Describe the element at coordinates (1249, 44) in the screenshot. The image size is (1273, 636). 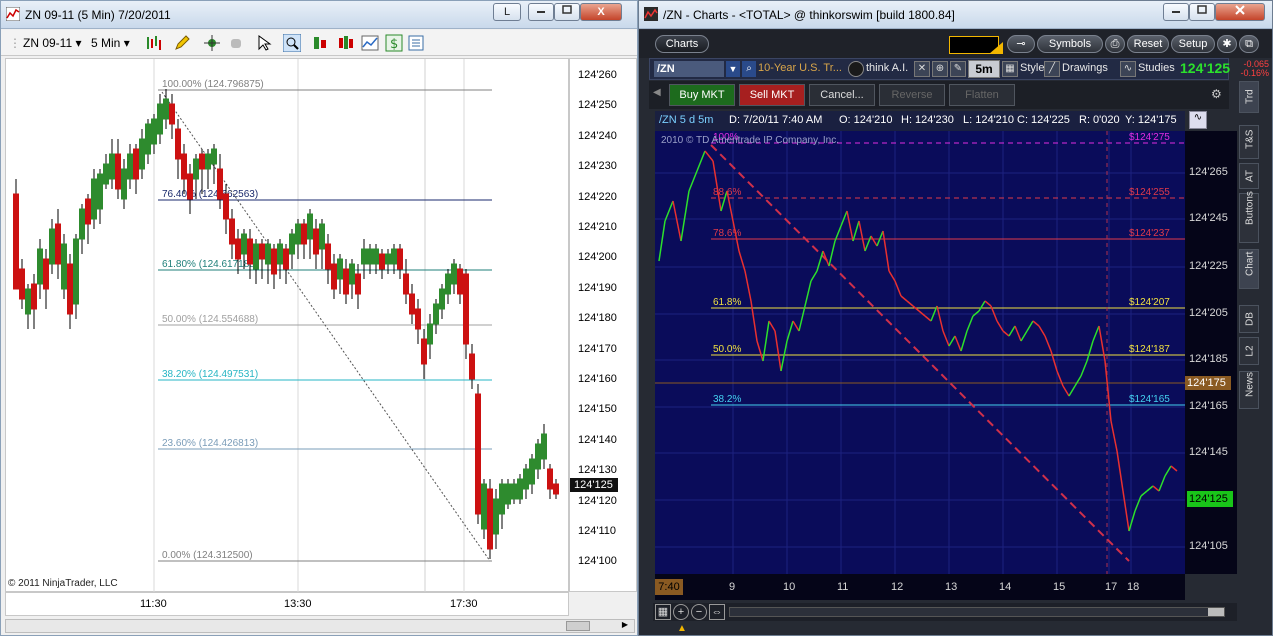
I see `detach-icon: ⧉` at that location.